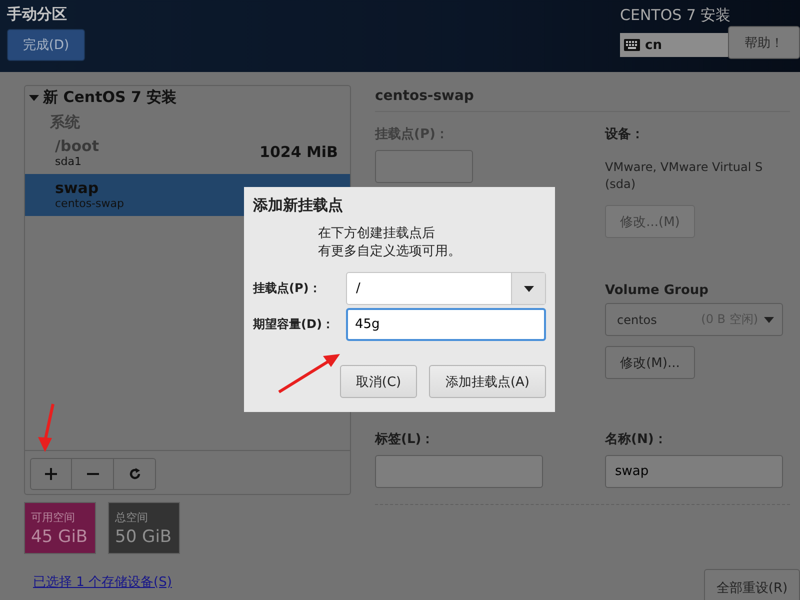 The image size is (800, 600). Describe the element at coordinates (77, 187) in the screenshot. I see `partition-name: swap` at that location.